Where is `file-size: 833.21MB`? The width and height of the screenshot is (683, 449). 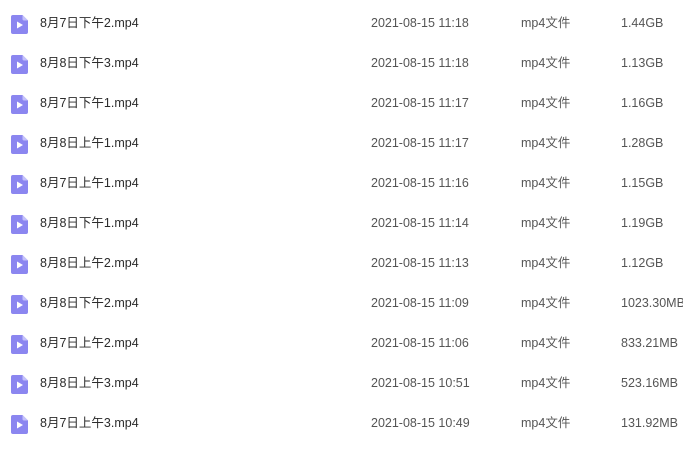 file-size: 833.21MB is located at coordinates (649, 343).